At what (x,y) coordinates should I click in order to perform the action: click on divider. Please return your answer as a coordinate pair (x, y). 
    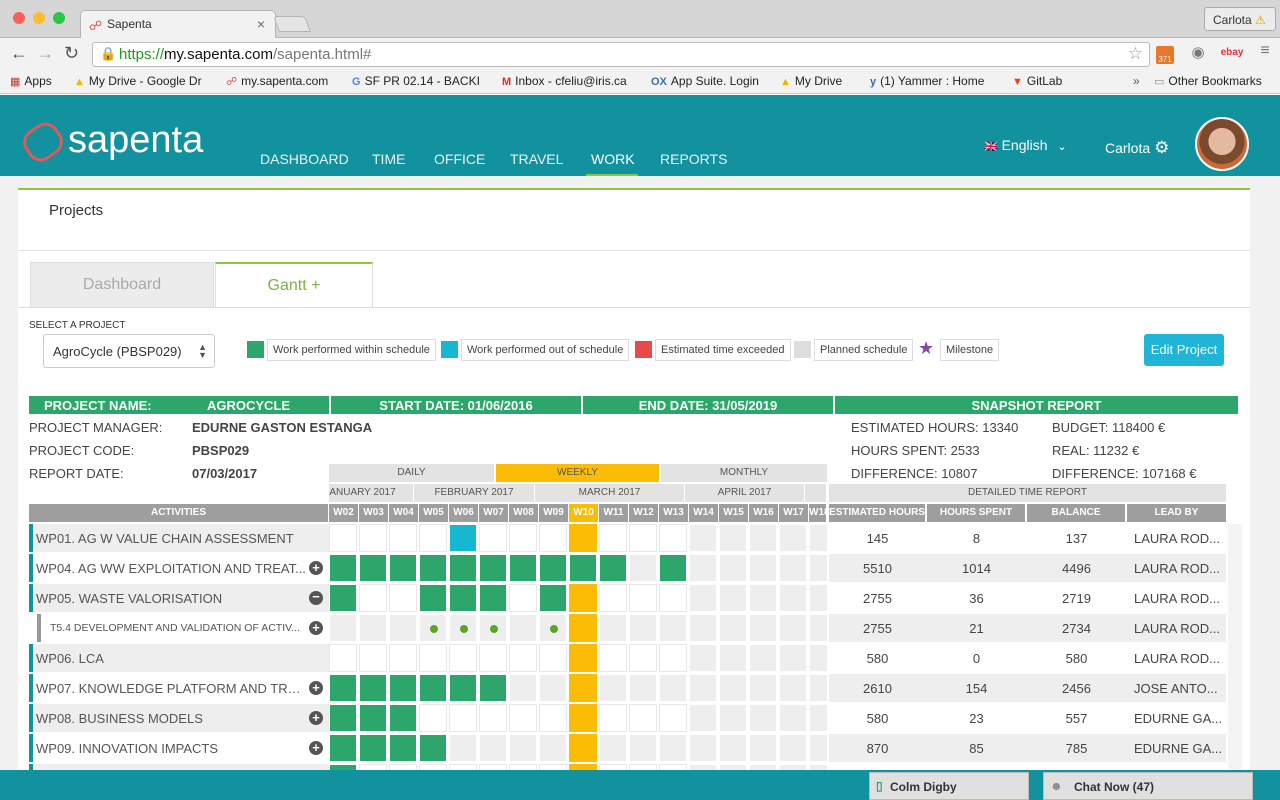
    Looking at the image, I should click on (634, 307).